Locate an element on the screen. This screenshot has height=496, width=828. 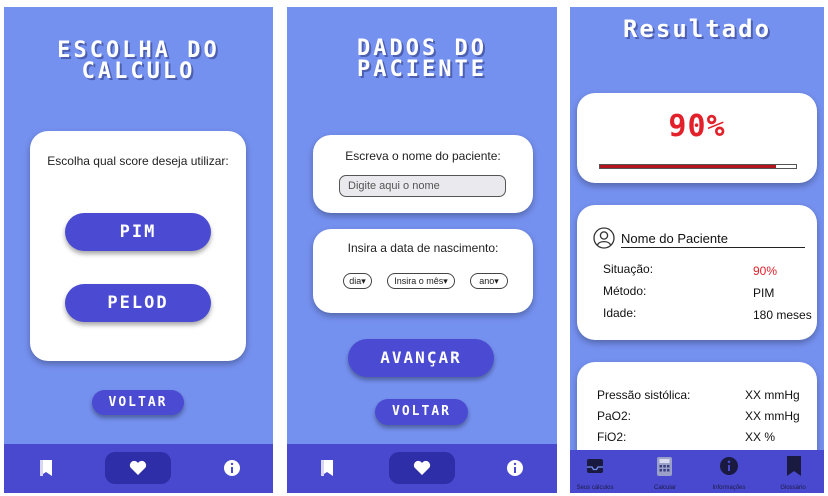
birthdate-prompt: Insira a data de nascimento: is located at coordinates (423, 248).